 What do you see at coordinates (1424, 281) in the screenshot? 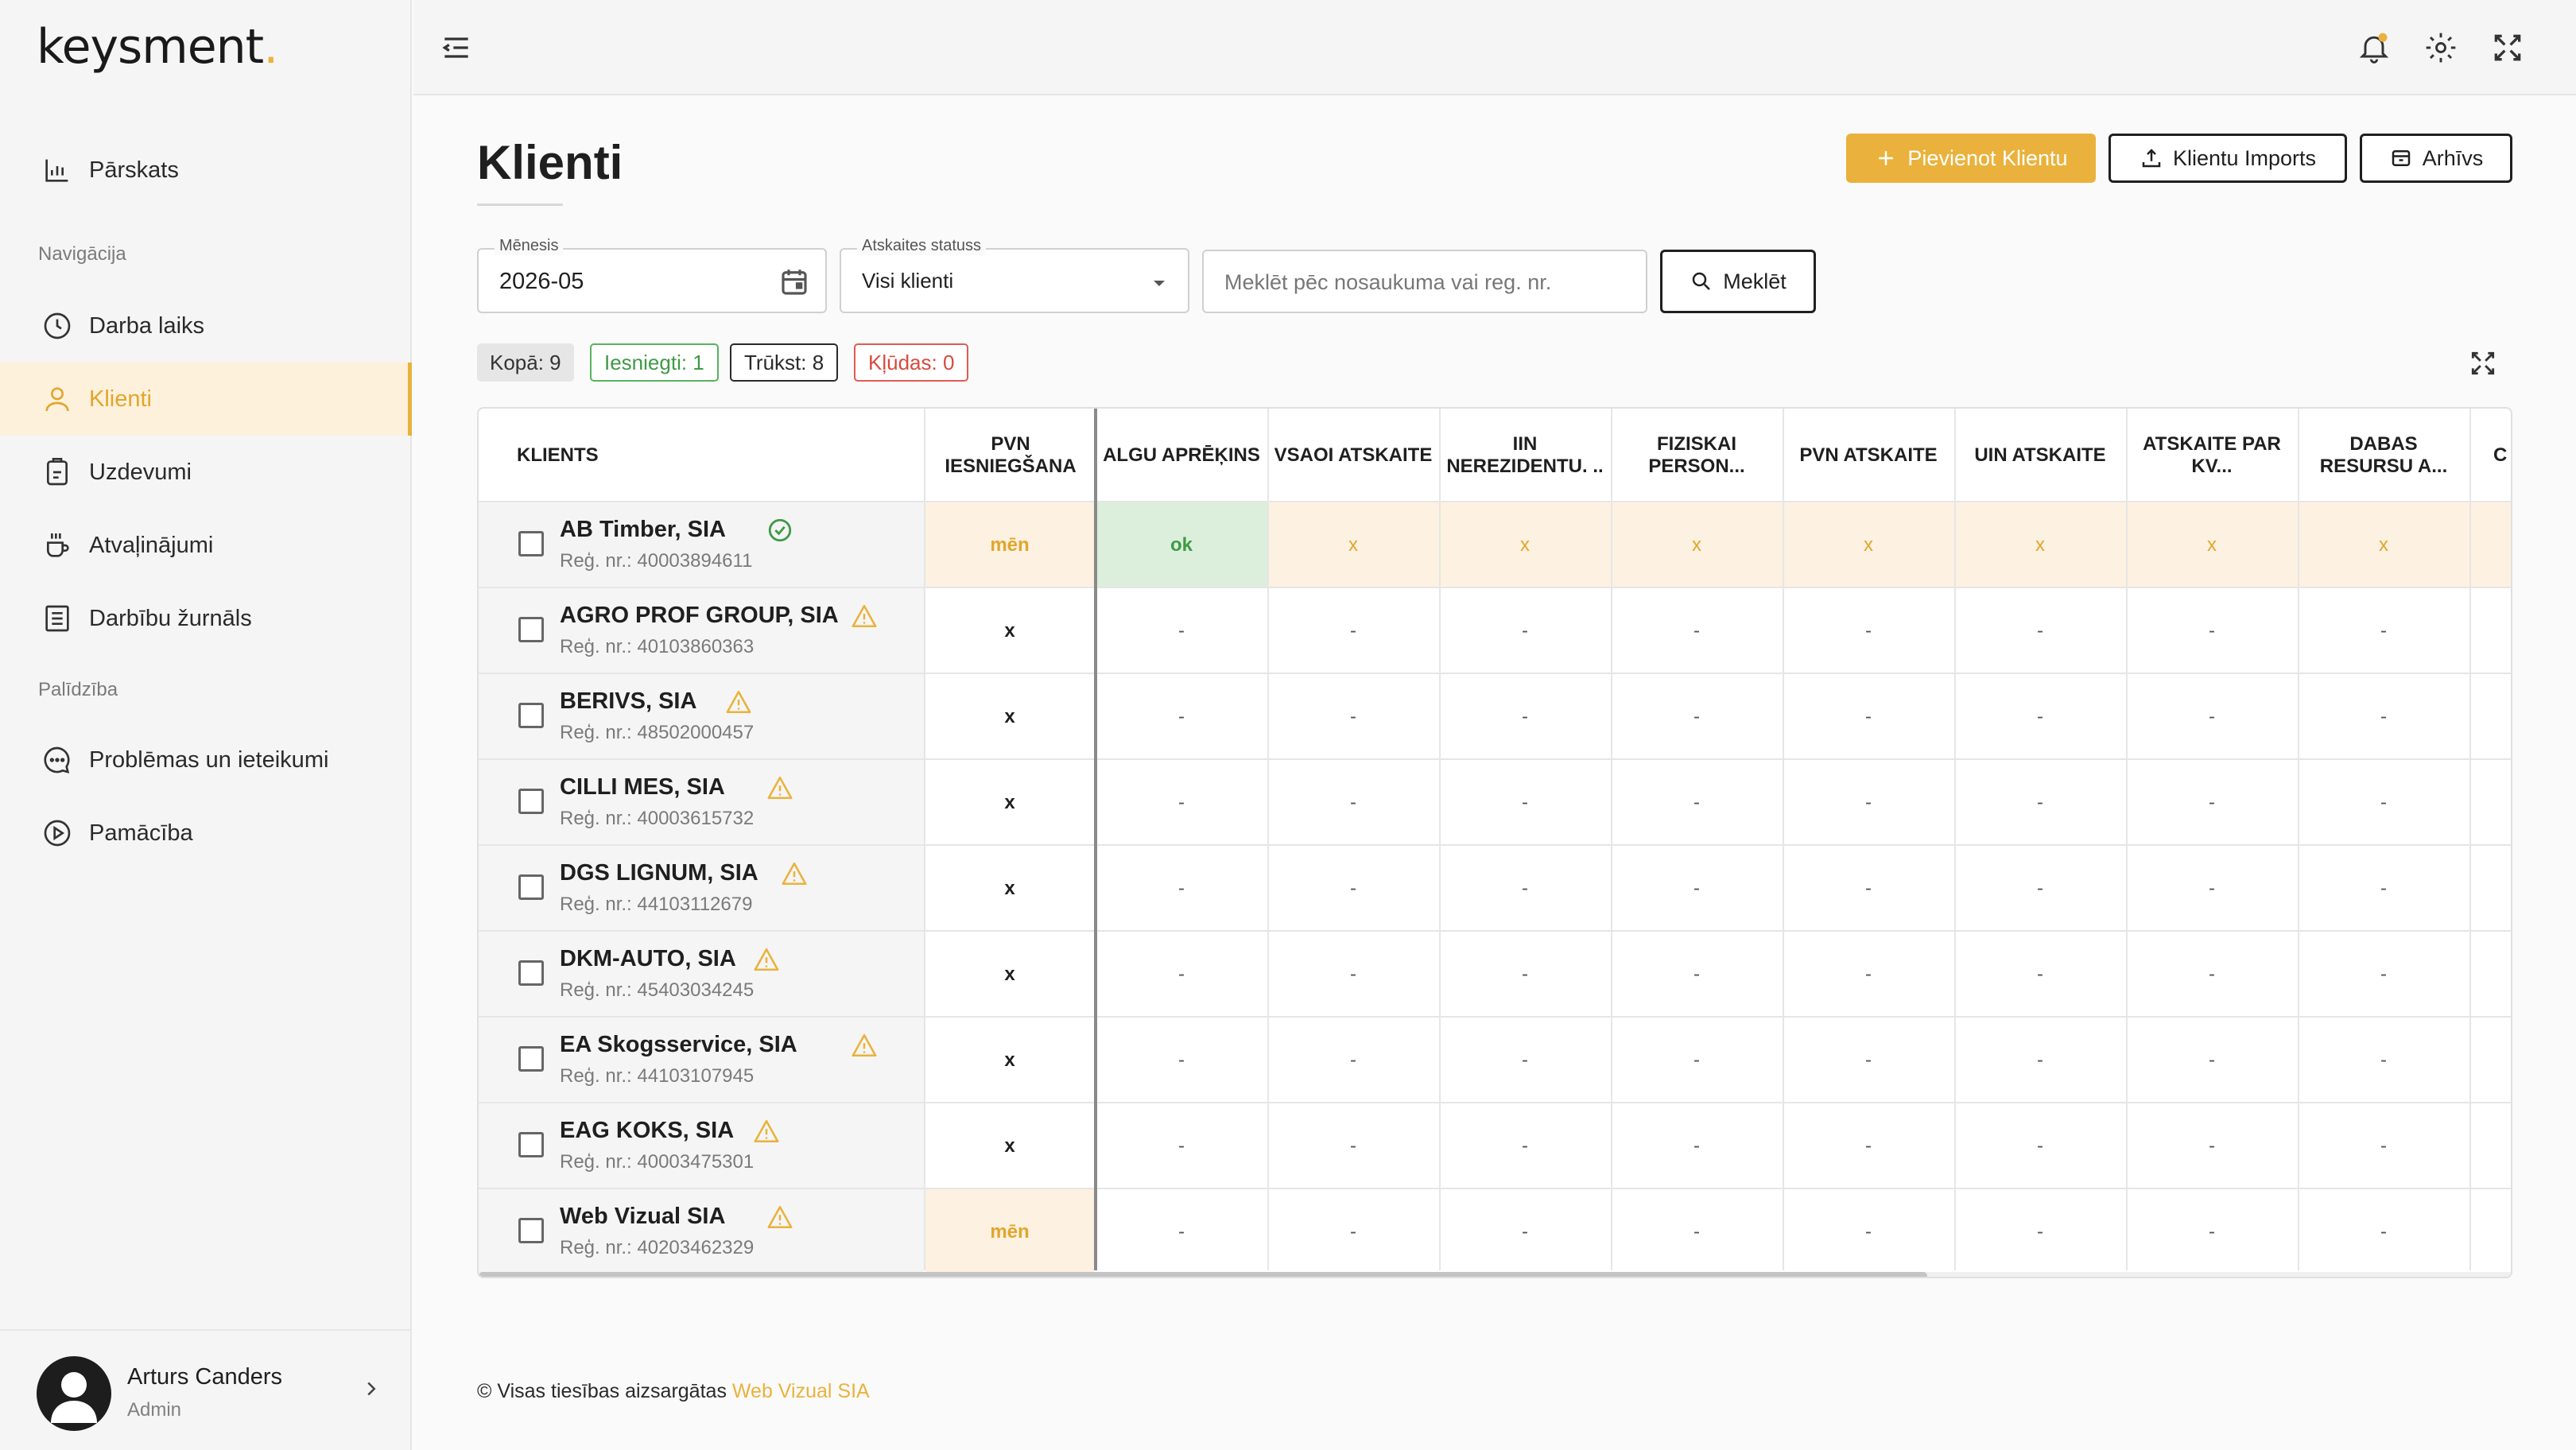
I see `search-field: Meklēt pēc nosaukuma vai reg. nr.` at bounding box center [1424, 281].